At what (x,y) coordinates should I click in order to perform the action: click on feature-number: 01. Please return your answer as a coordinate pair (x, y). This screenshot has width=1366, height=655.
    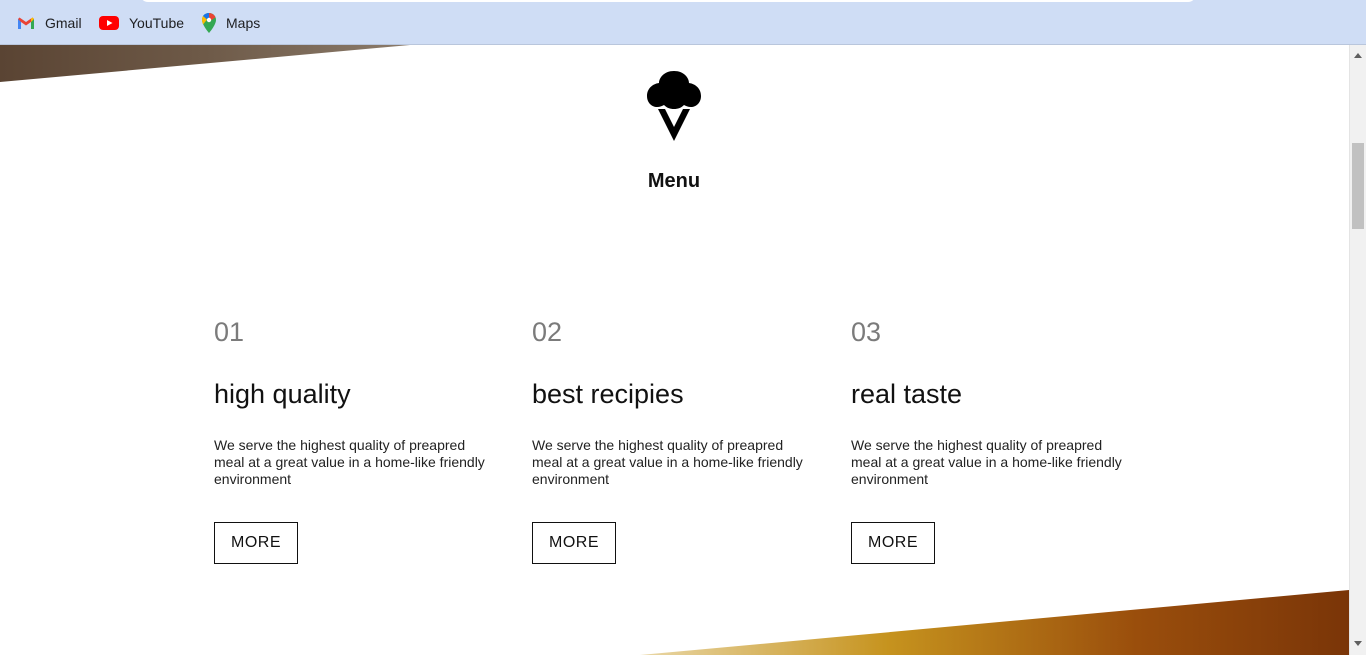
    Looking at the image, I should click on (229, 332).